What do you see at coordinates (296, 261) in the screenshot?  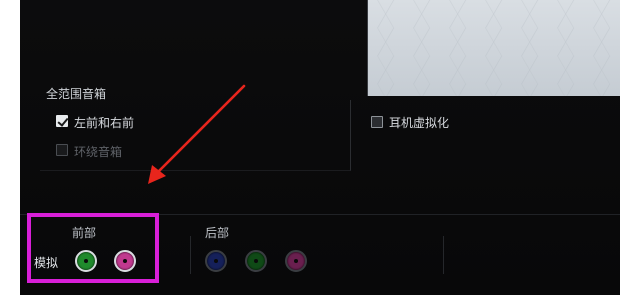 I see `rear-pink-jack` at bounding box center [296, 261].